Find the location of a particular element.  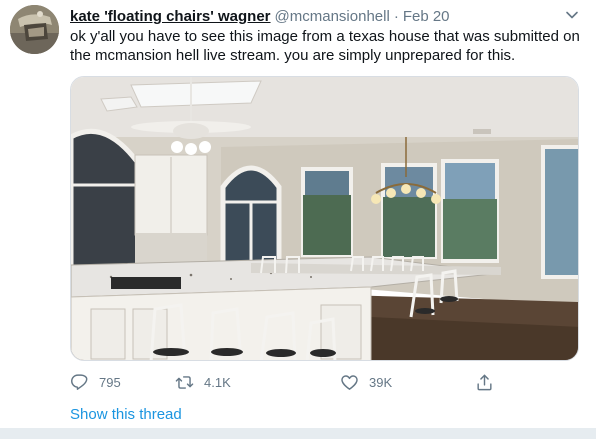

more-options-button is located at coordinates (572, 15).